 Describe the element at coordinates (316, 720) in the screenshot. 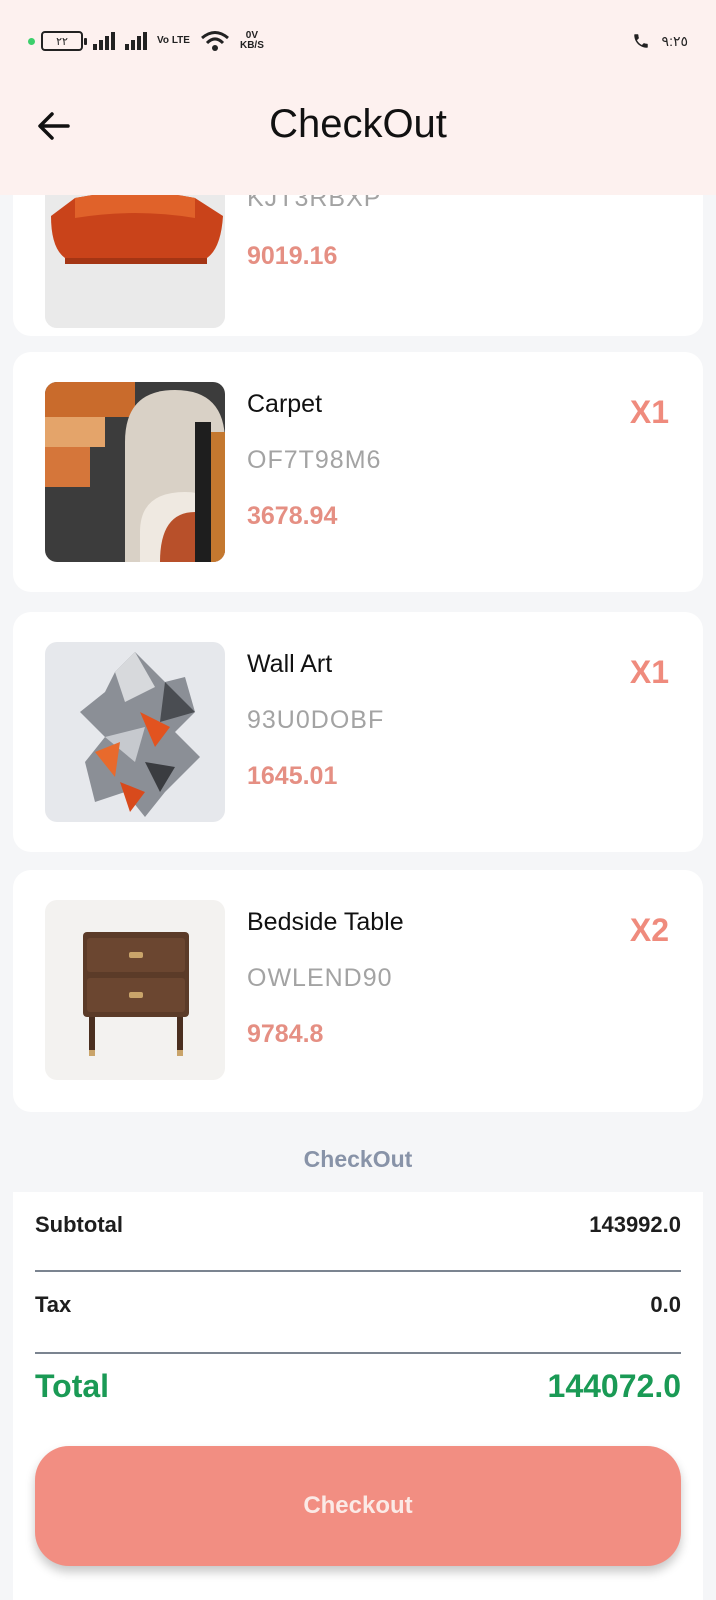

I see `product-code: 93U0DOBF` at that location.